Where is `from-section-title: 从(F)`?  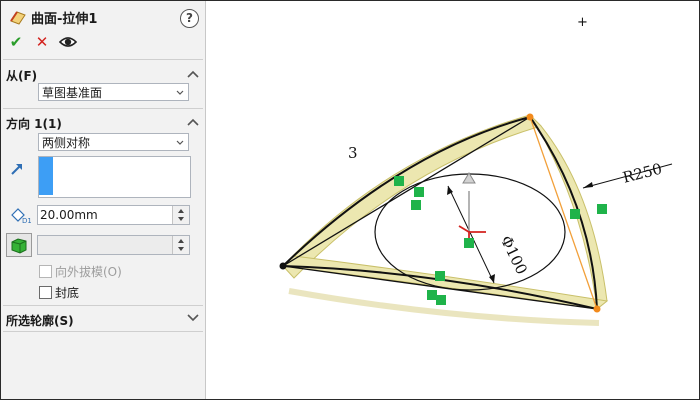
from-section-title: 从(F) is located at coordinates (22, 76).